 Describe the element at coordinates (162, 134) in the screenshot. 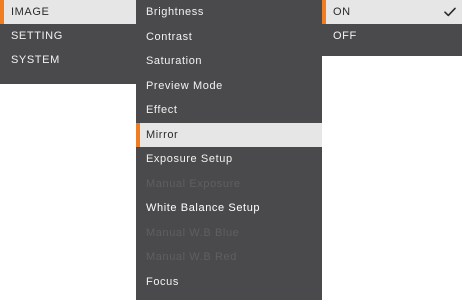

I see `submenu-item-label: Mirror` at that location.